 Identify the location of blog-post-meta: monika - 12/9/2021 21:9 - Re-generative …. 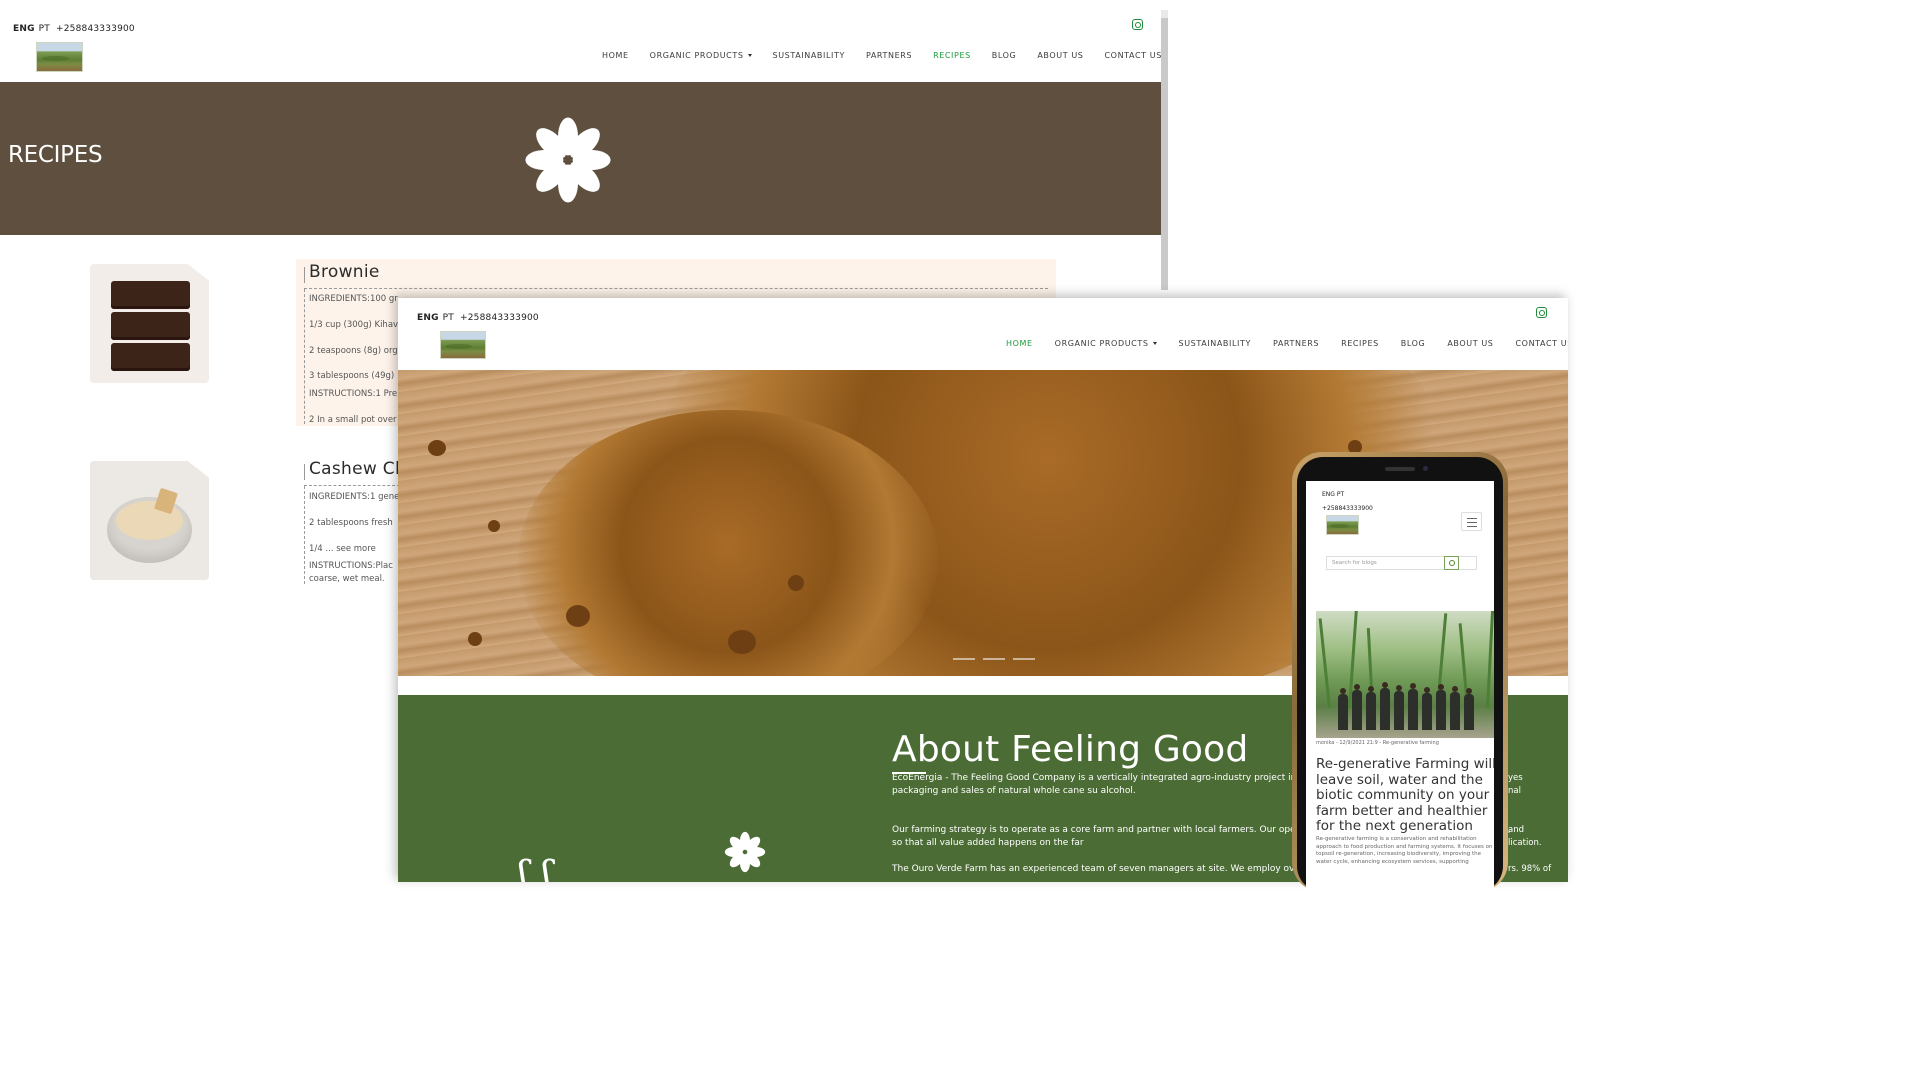
(1377, 743).